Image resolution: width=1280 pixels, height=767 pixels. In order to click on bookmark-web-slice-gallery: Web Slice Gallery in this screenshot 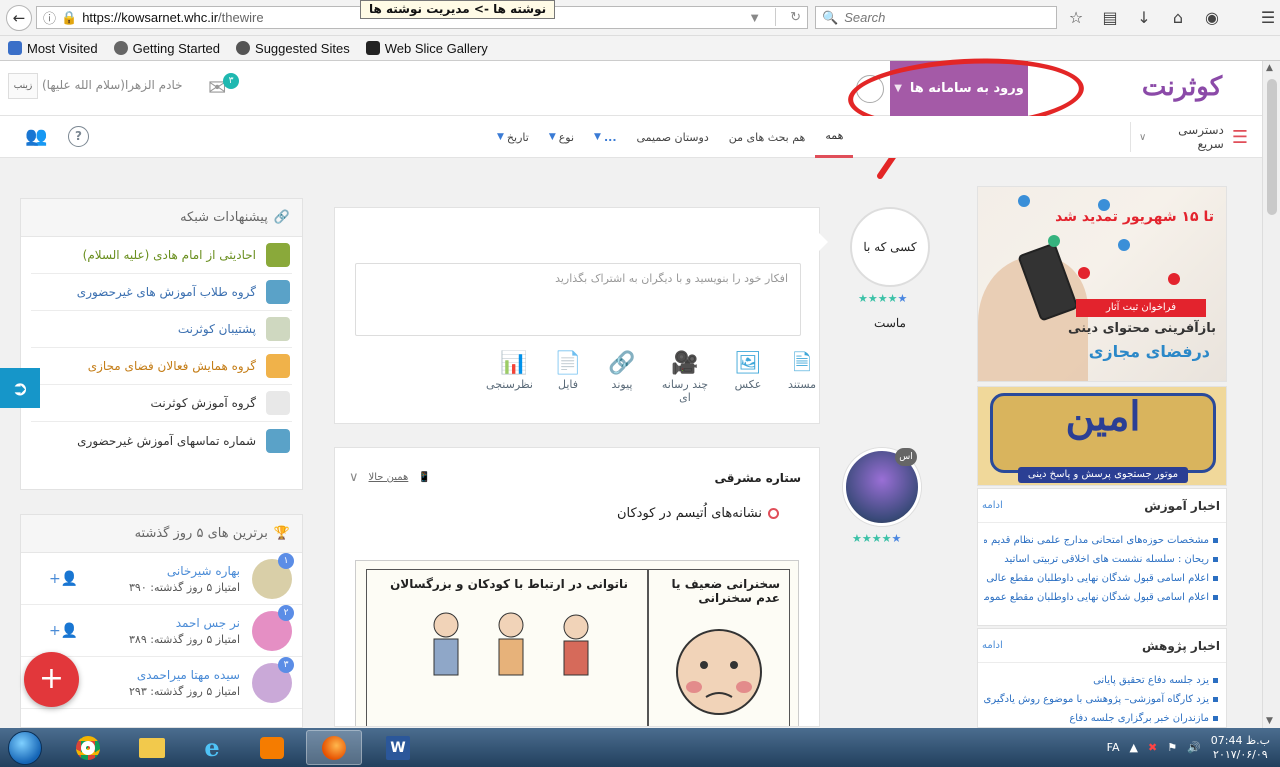, I will do `click(426, 48)`.